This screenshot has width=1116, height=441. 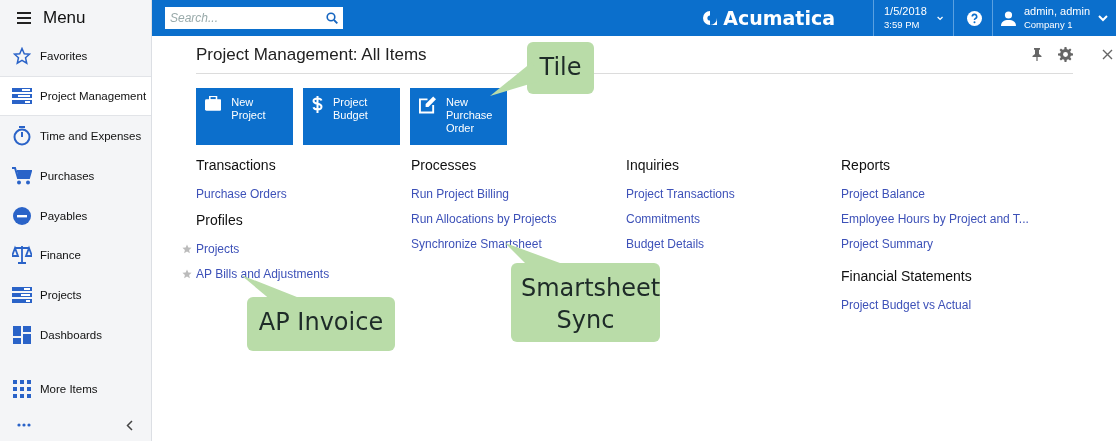 What do you see at coordinates (236, 165) in the screenshot?
I see `section-heading: Transactions` at bounding box center [236, 165].